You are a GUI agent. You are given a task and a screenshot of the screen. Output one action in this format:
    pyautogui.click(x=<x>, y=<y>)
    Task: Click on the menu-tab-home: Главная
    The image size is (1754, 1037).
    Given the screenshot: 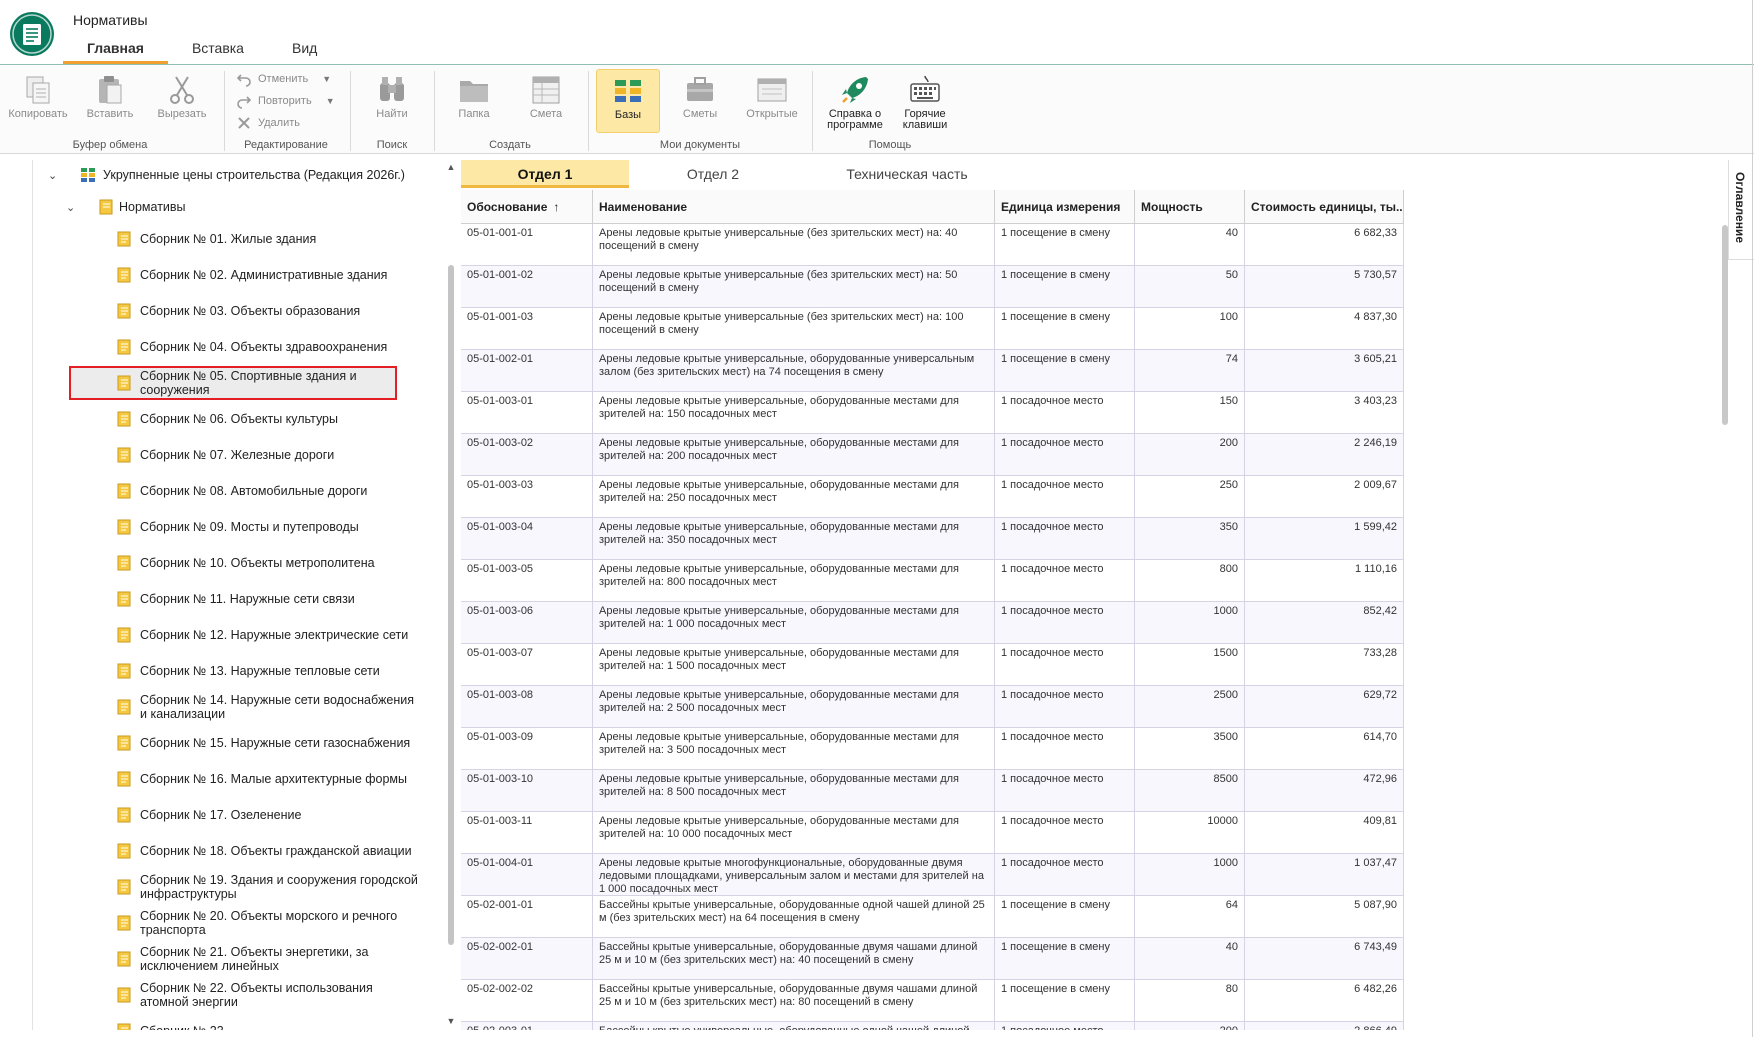 What is the action you would take?
    pyautogui.click(x=115, y=50)
    